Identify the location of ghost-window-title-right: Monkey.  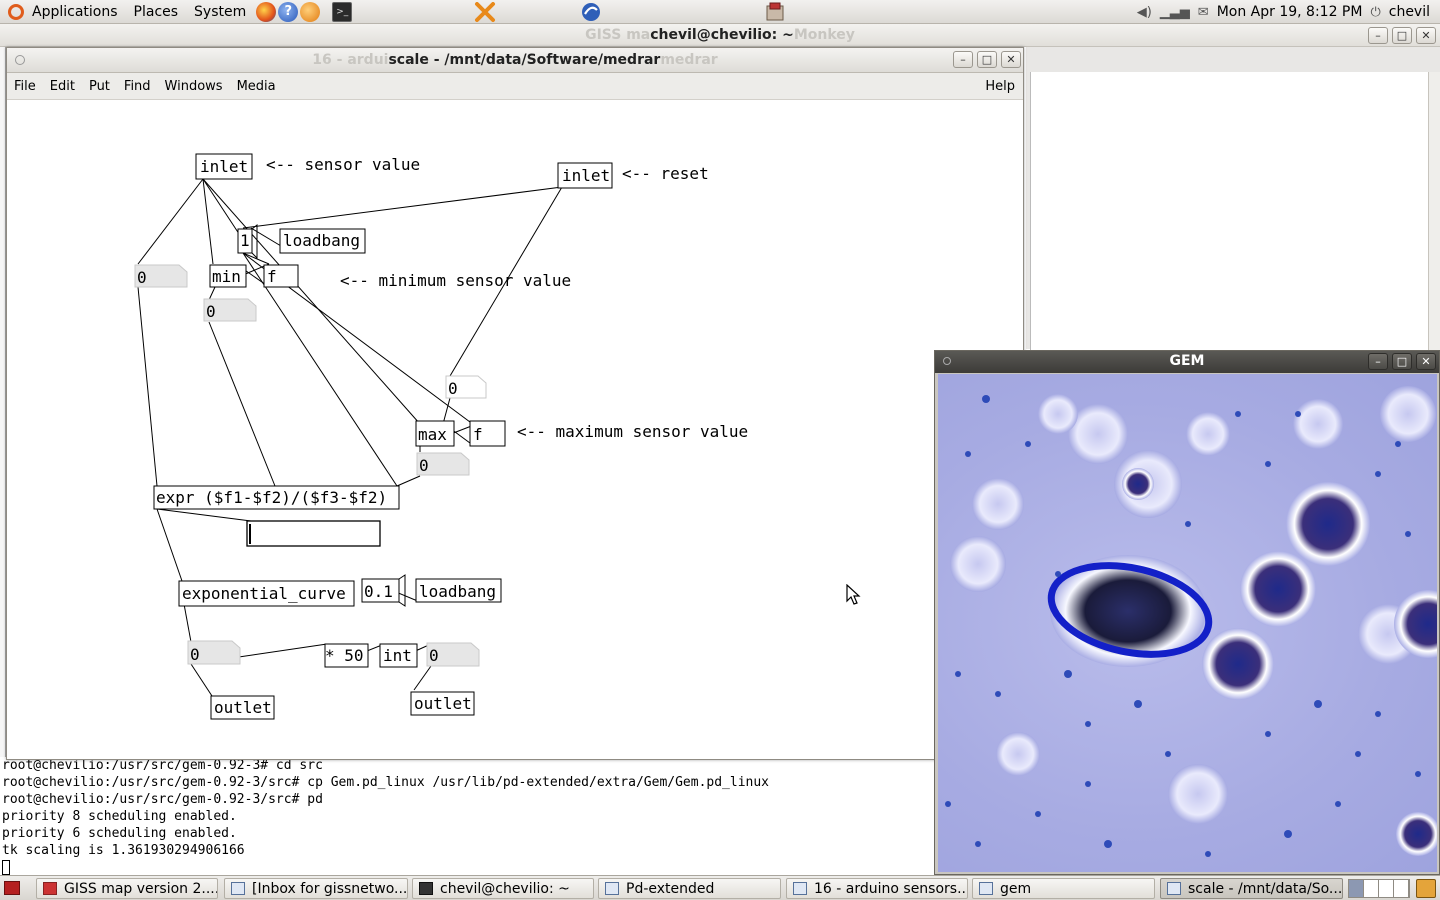
(824, 35).